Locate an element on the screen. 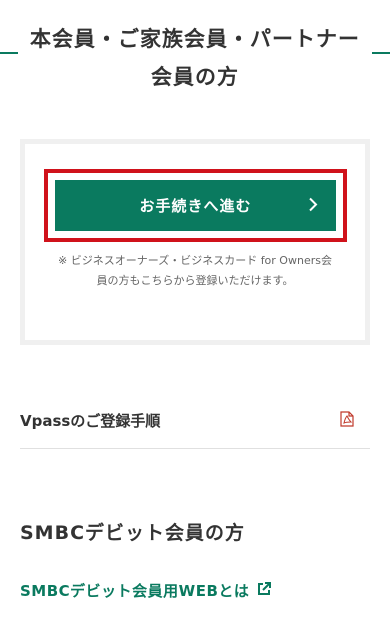 The height and width of the screenshot is (633, 390). debit-web-link-label: SMBCデビット会員用WEBとは is located at coordinates (135, 591).